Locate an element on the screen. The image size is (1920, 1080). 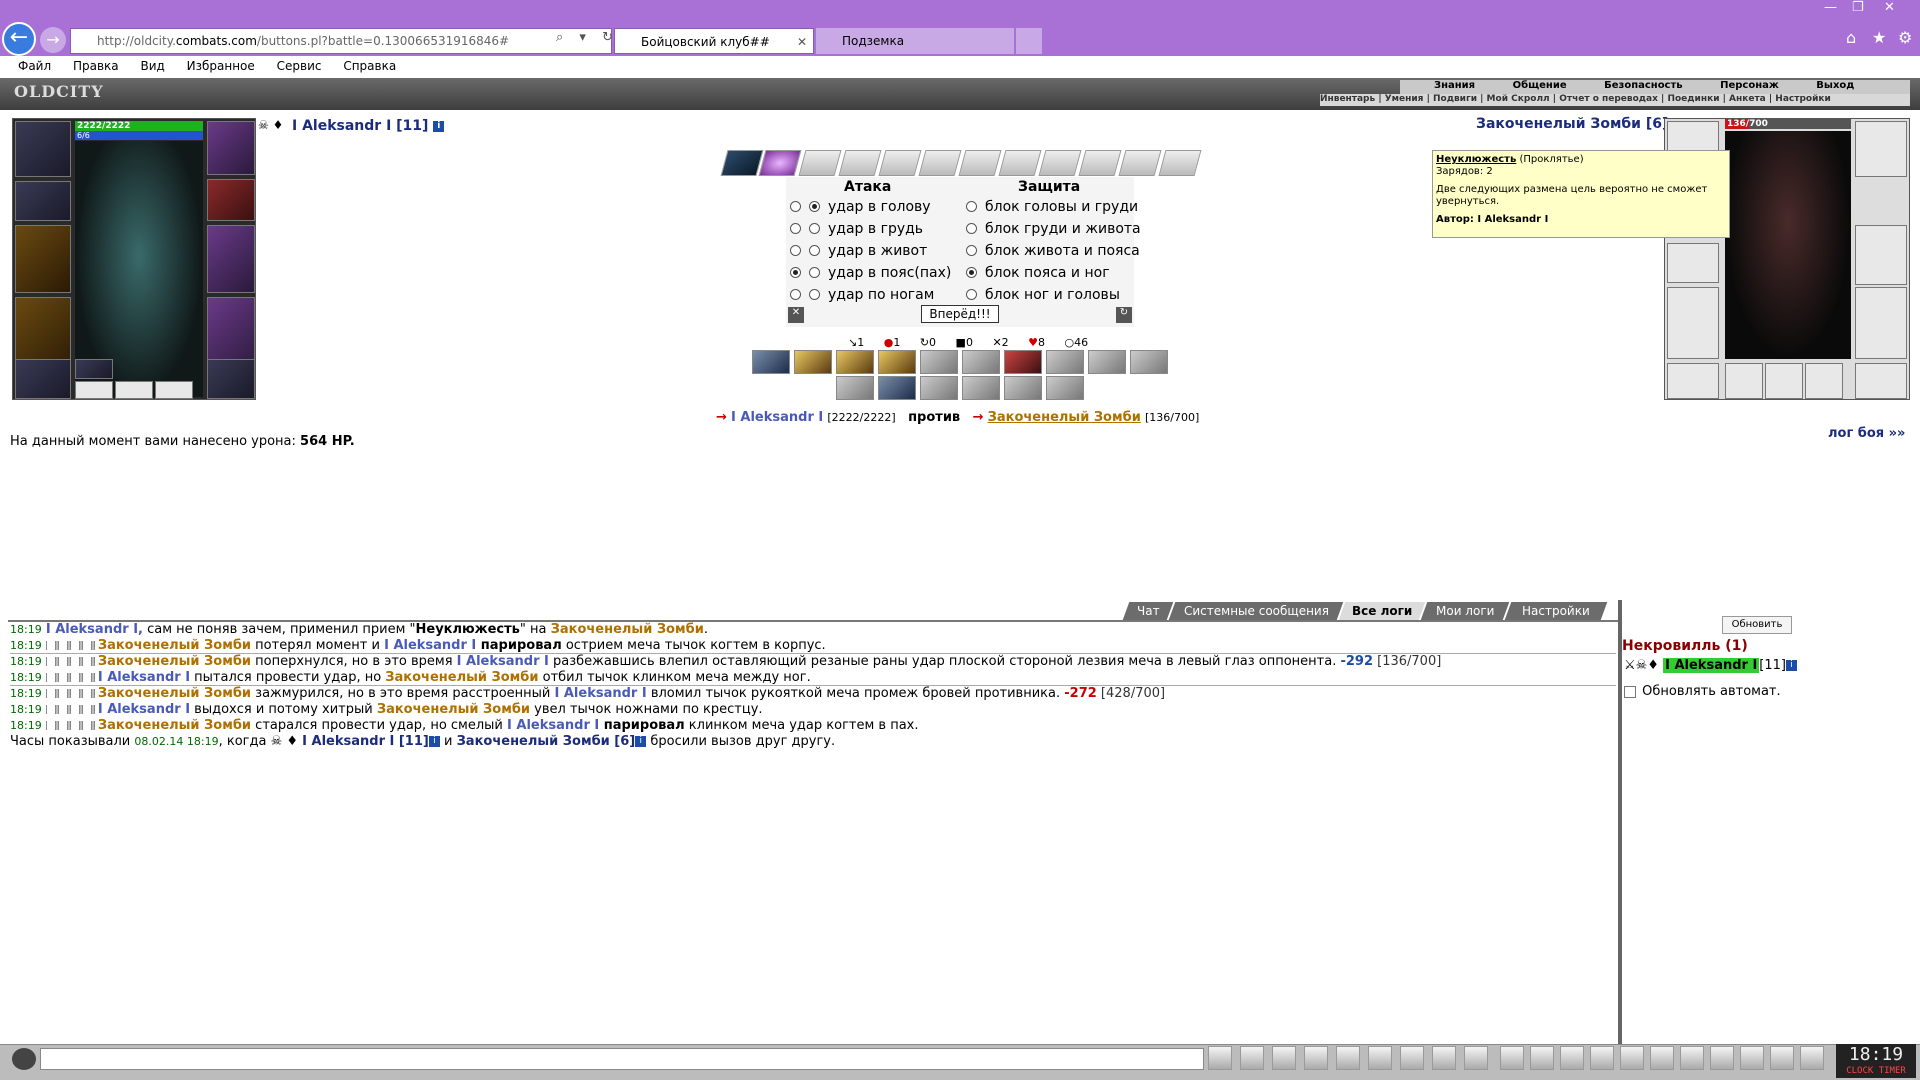
potion-icon is located at coordinates (1572, 1058).